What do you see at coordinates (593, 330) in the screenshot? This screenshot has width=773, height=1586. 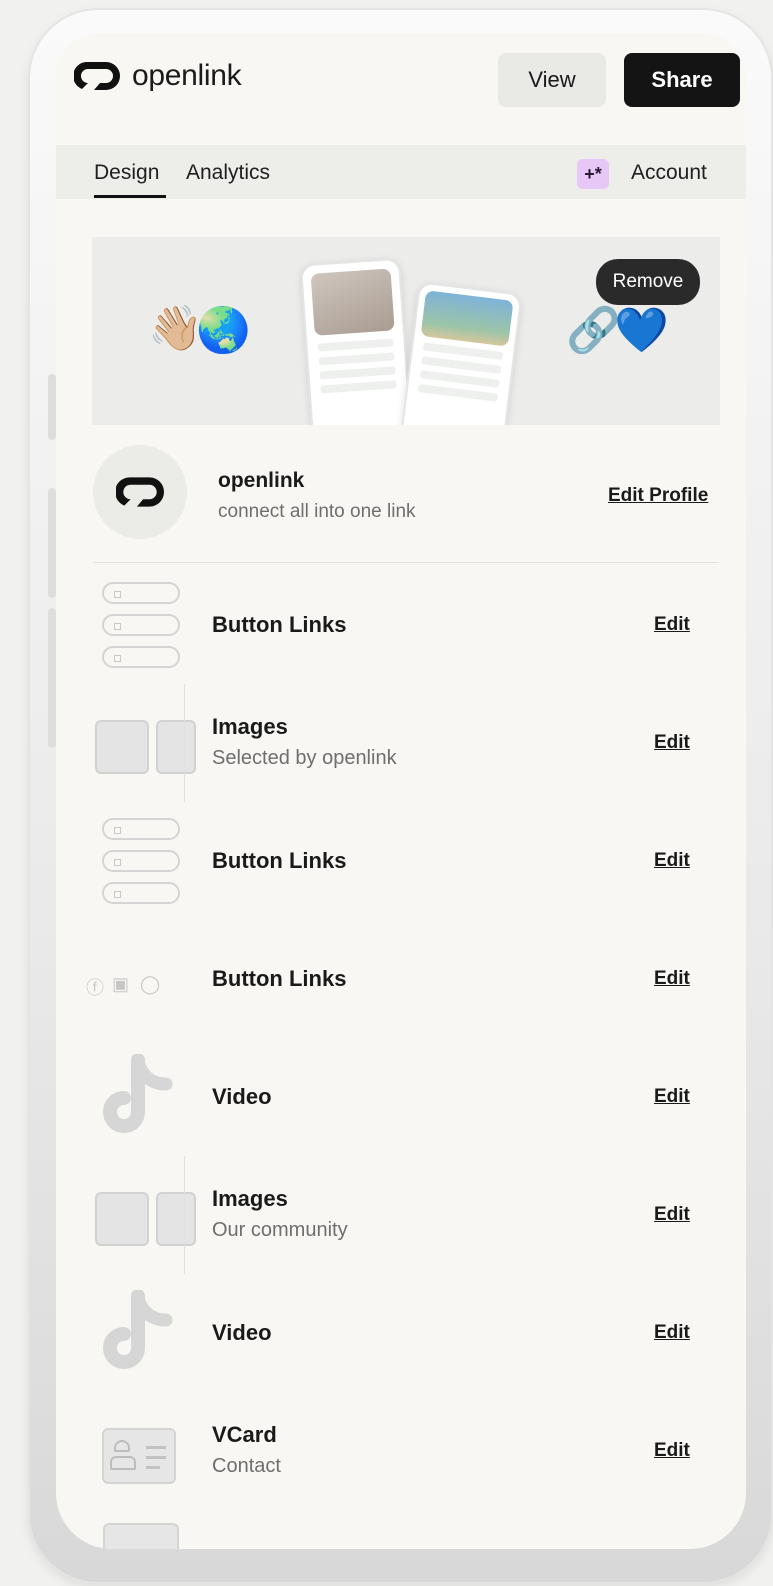 I see `link-emoji: 🔗` at bounding box center [593, 330].